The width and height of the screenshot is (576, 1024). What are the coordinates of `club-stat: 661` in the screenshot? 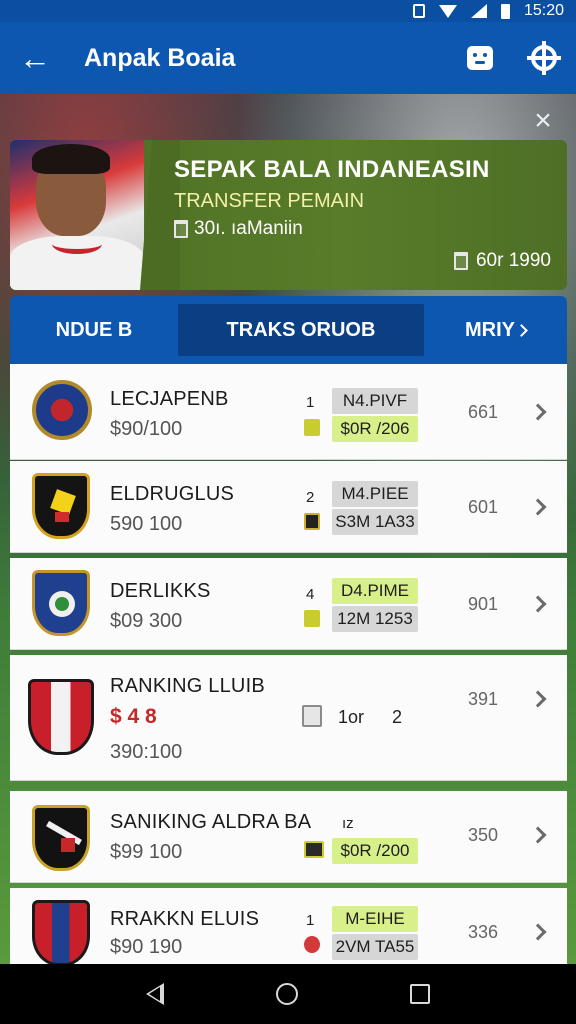 It's located at (483, 412).